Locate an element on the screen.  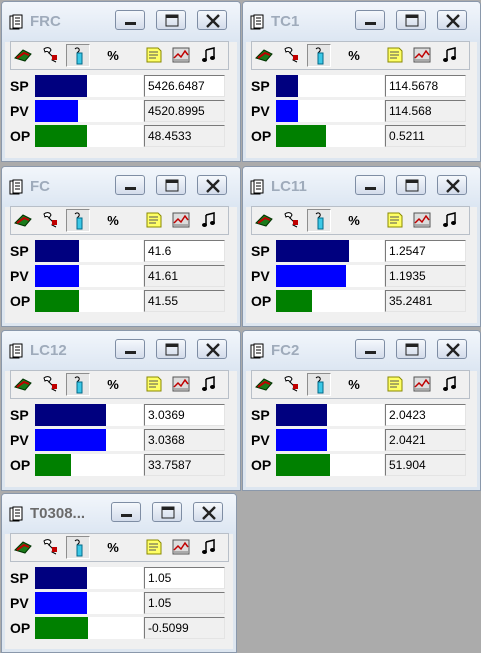
sp-value-field: 3.0369 is located at coordinates (184, 415).